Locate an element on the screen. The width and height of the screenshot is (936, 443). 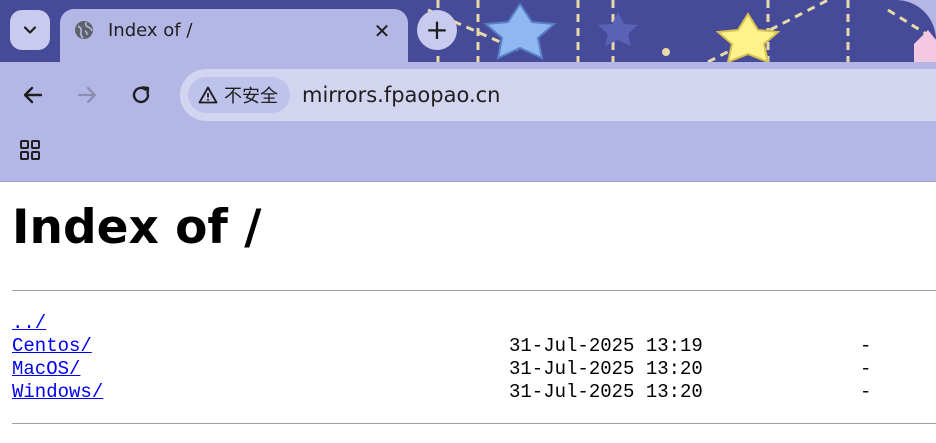
entry-link: MacOS/ is located at coordinates (46, 369).